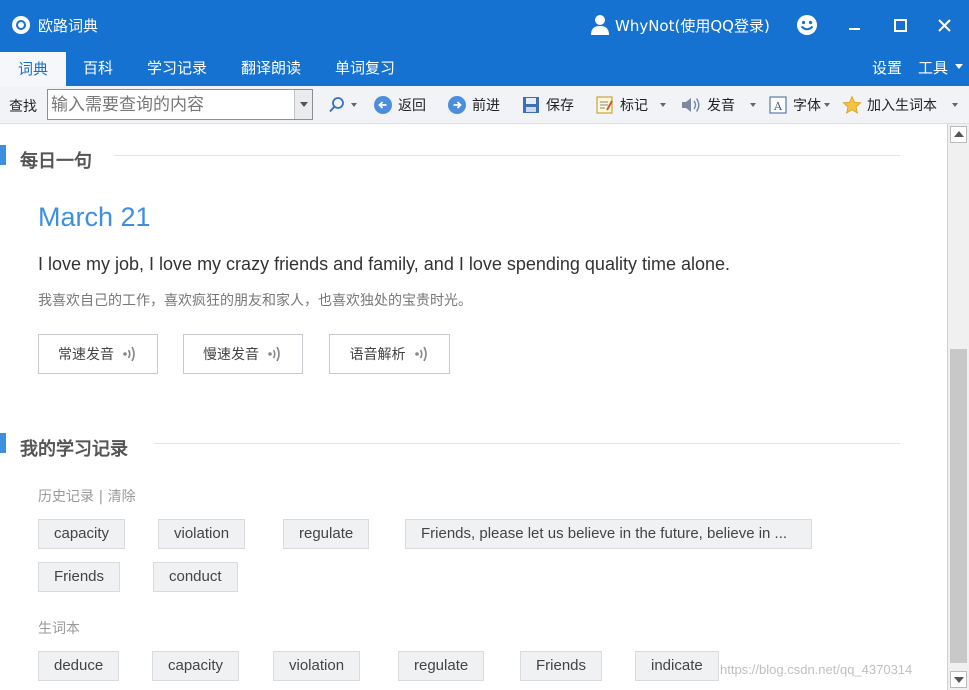 The image size is (969, 690). I want to click on scroll-down-arrow-icon, so click(958, 679).